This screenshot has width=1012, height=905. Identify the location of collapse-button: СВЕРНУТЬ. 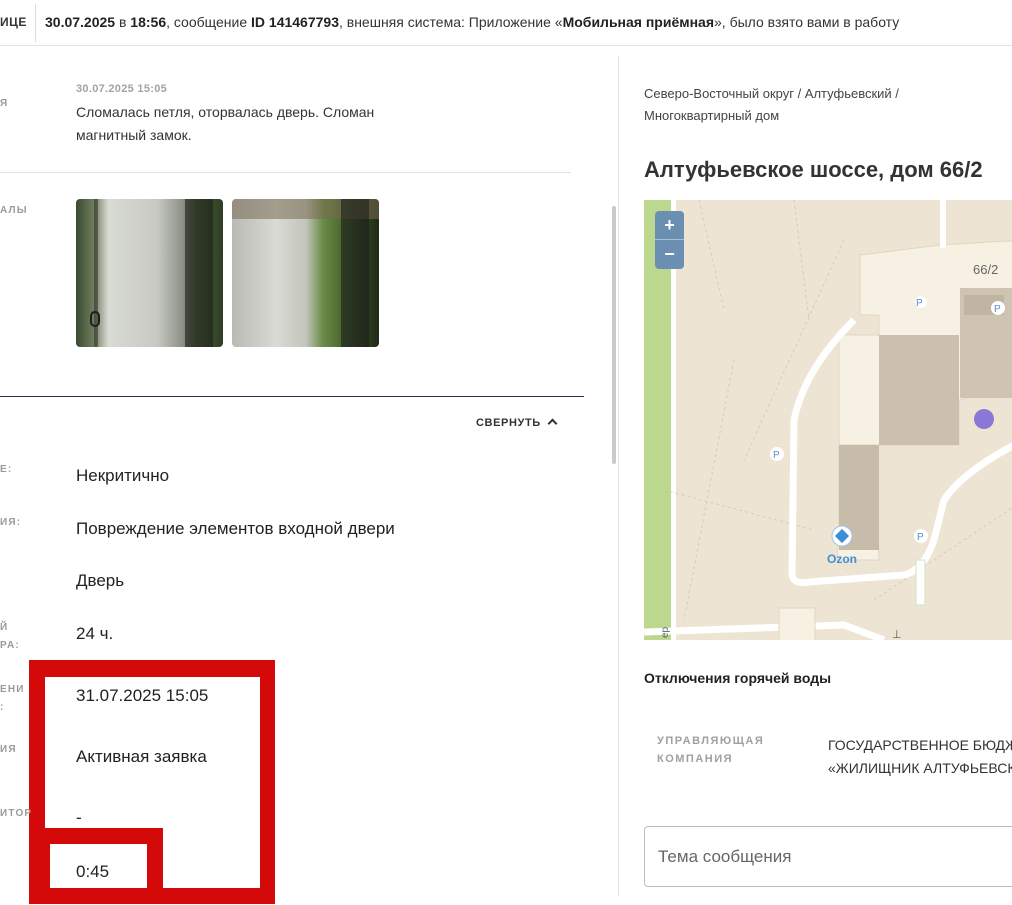
(517, 423).